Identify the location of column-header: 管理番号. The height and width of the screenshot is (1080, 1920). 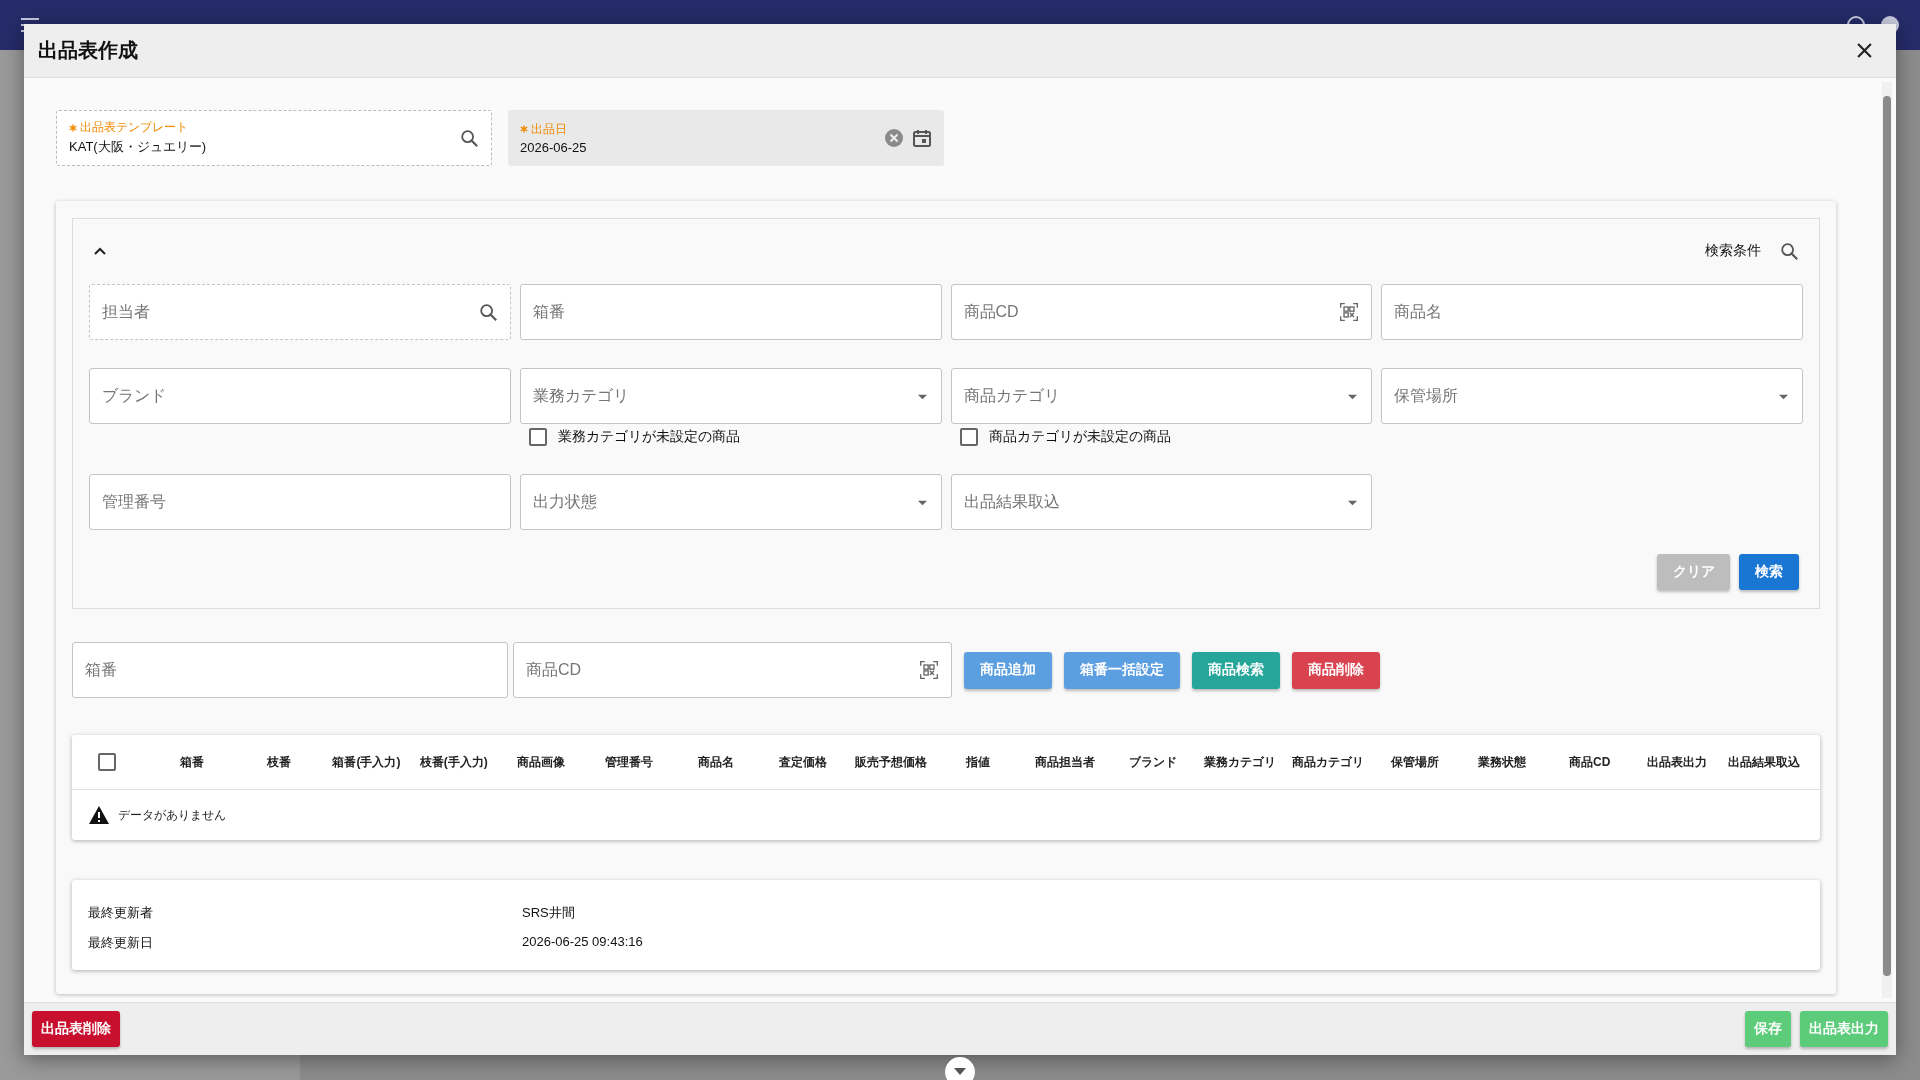
(628, 762).